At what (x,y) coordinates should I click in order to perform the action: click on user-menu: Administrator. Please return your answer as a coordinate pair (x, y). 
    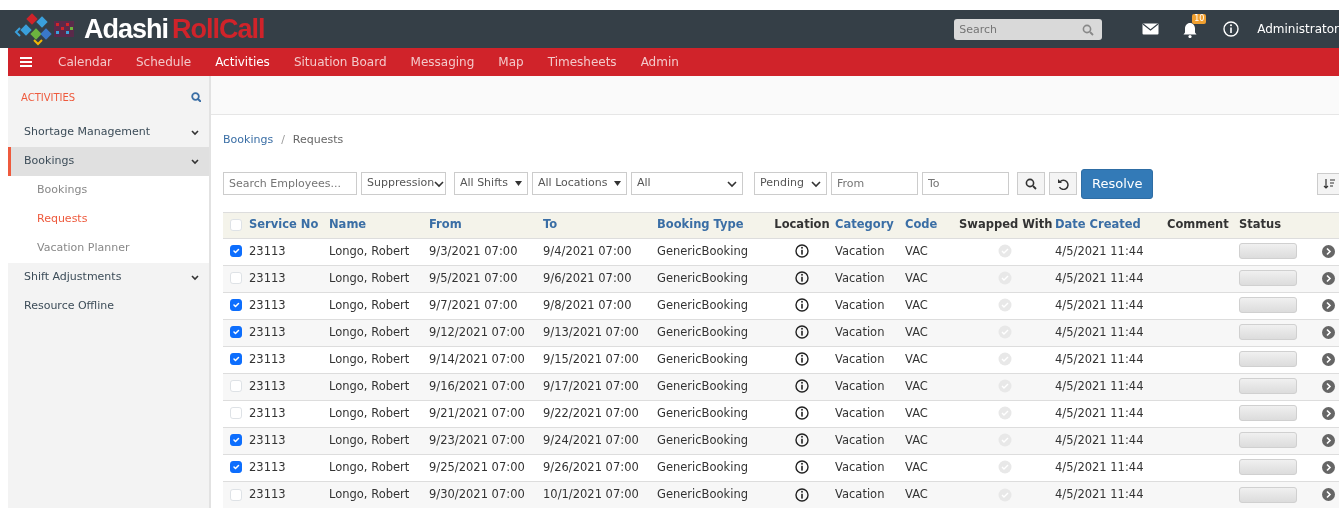
    Looking at the image, I should click on (1298, 29).